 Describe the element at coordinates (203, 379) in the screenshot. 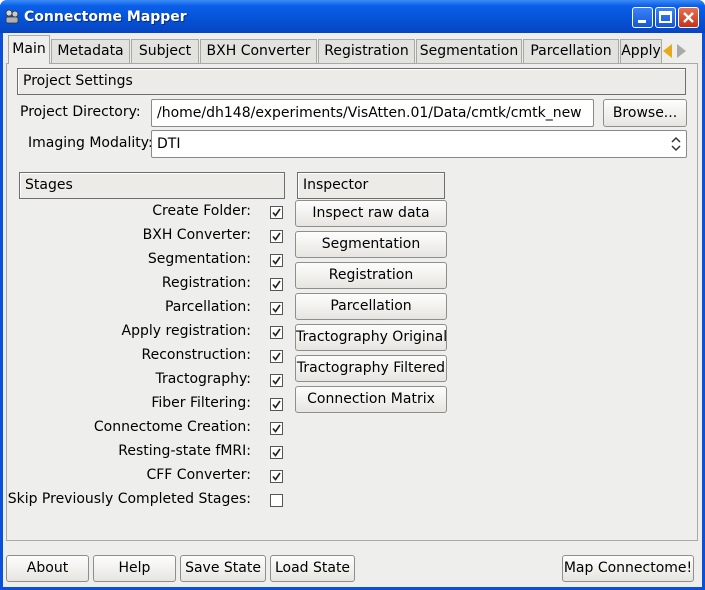

I see `stage-tractography-label: Tractography:` at that location.